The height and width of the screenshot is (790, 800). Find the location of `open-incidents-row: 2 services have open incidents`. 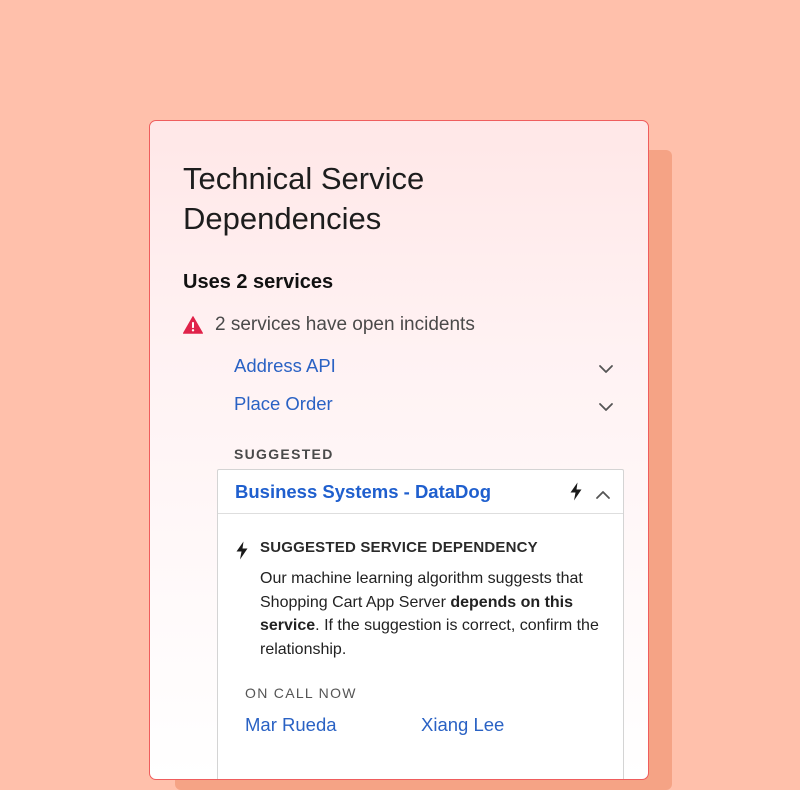

open-incidents-row: 2 services have open incidents is located at coordinates (329, 325).